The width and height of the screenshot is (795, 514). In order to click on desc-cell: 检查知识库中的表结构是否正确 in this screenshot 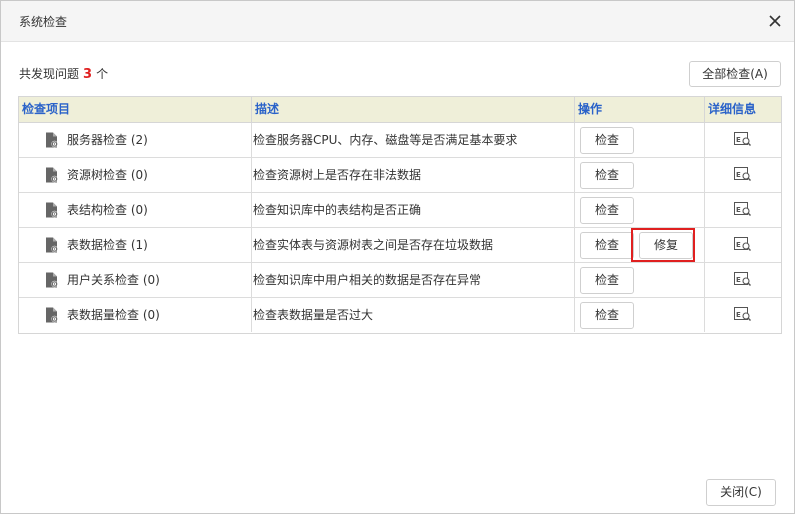, I will do `click(413, 210)`.